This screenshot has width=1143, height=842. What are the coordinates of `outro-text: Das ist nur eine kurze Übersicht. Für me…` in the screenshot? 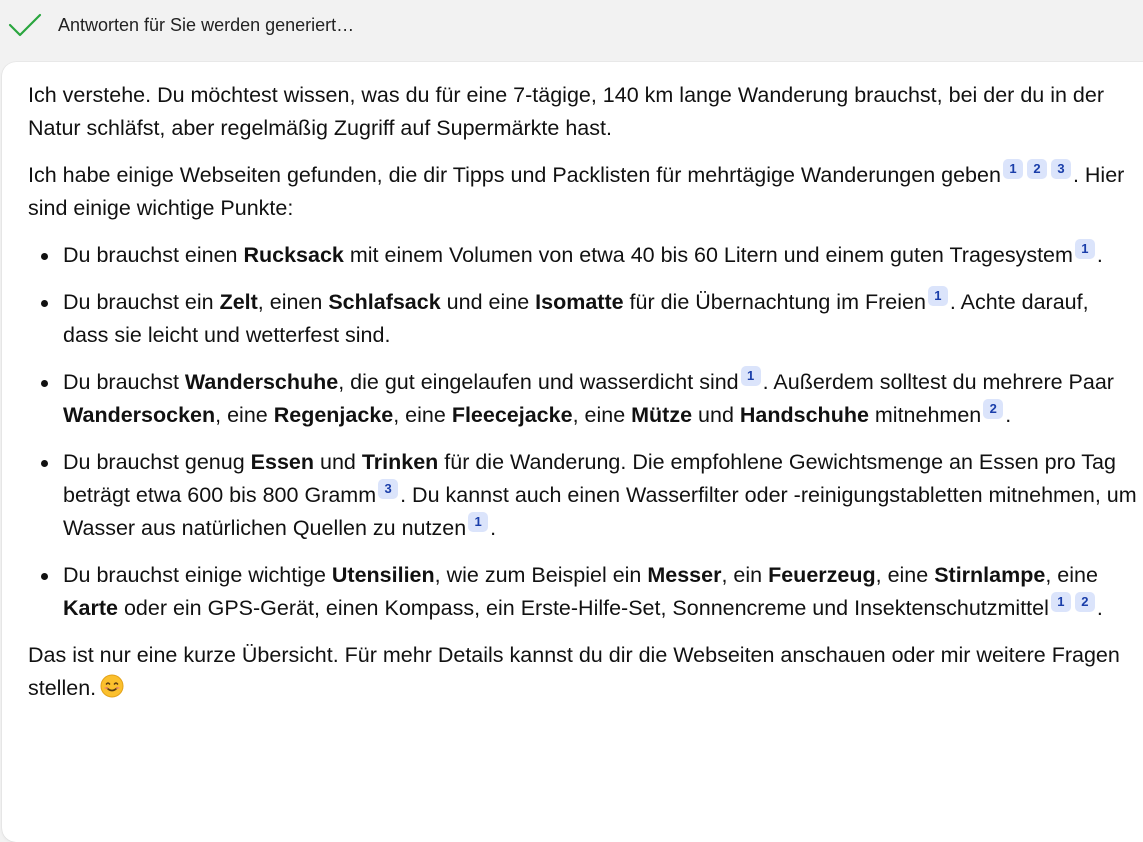 It's located at (574, 671).